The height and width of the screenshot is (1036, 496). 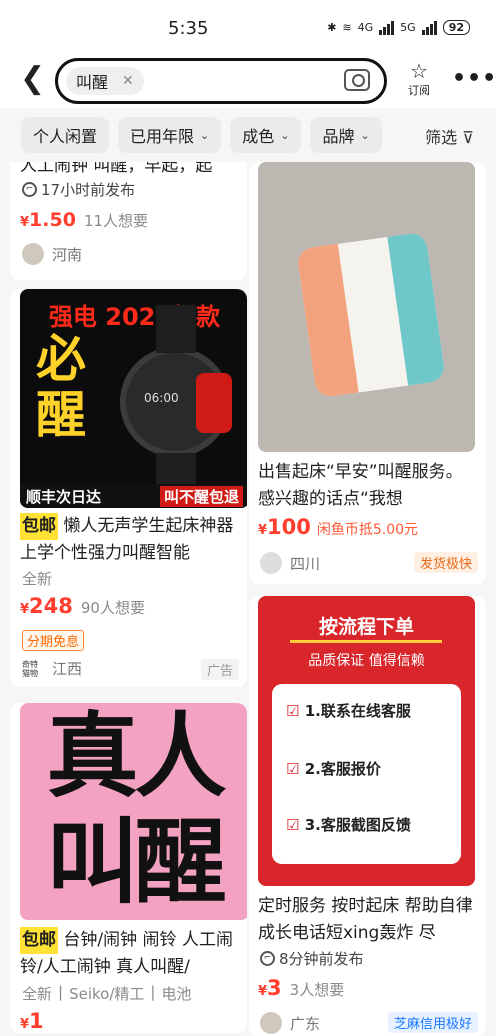 What do you see at coordinates (128, 81) in the screenshot?
I see `clear-chip-icon: ✕` at bounding box center [128, 81].